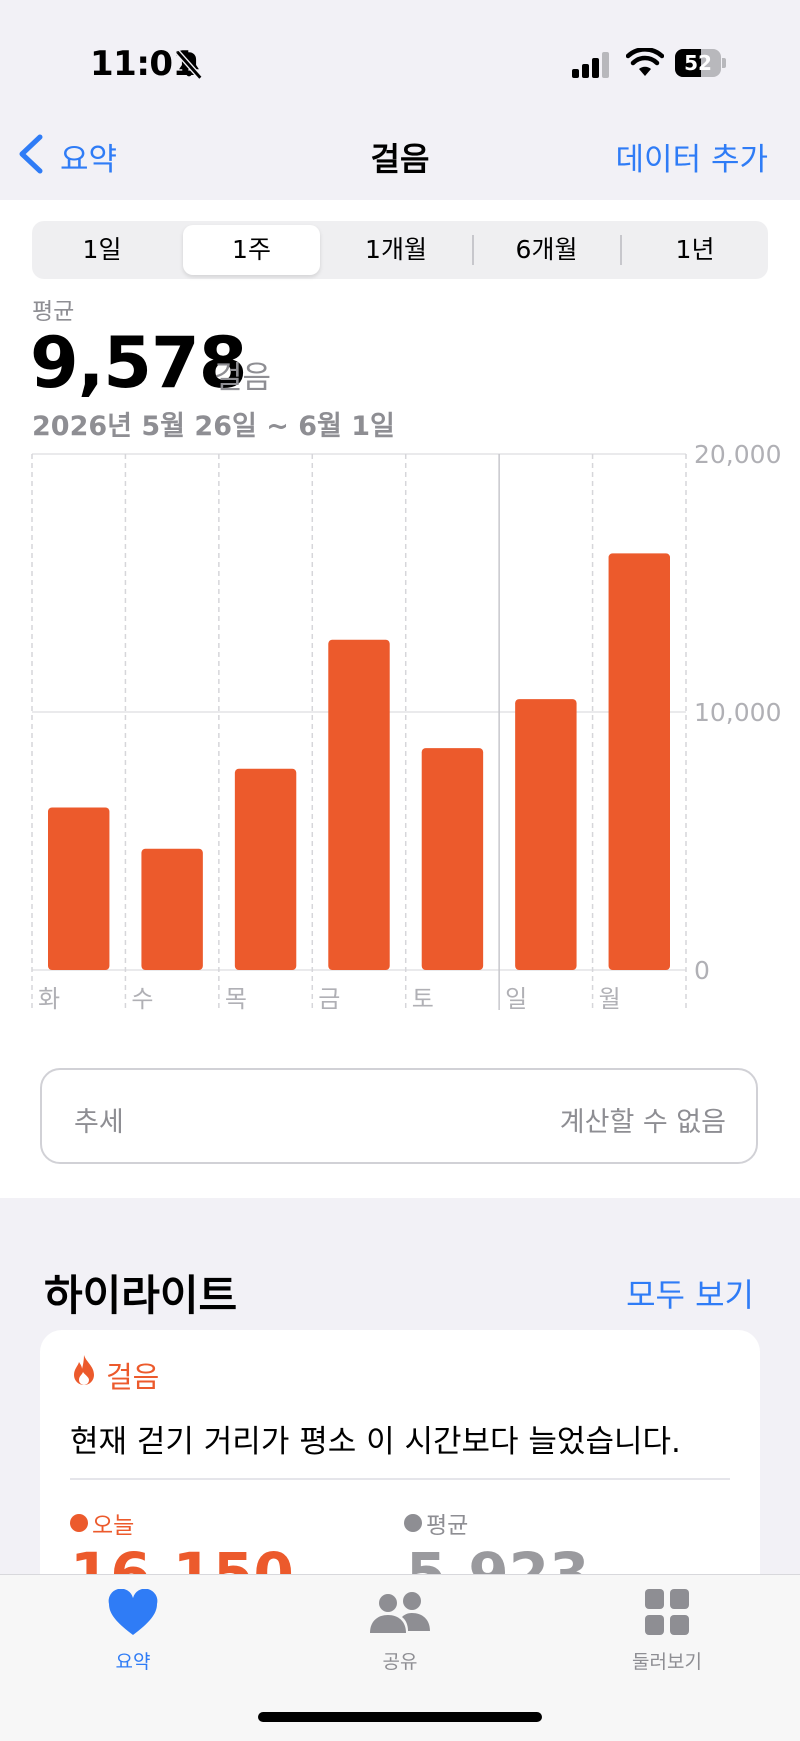 The image size is (800, 1741). I want to click on x-tick-label: 토, so click(423, 999).